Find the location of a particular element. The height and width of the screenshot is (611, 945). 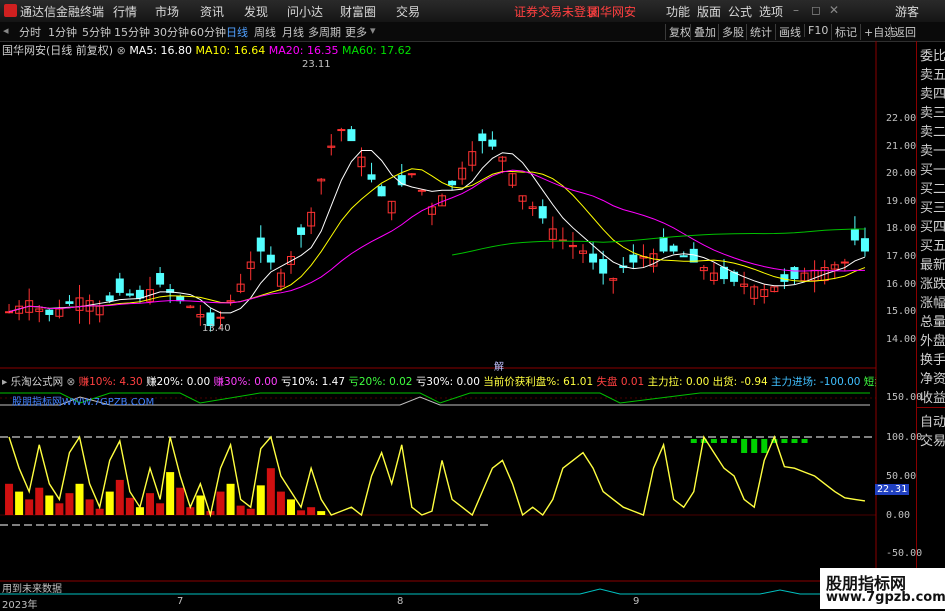

menu-market: 市场 is located at coordinates (167, 11).